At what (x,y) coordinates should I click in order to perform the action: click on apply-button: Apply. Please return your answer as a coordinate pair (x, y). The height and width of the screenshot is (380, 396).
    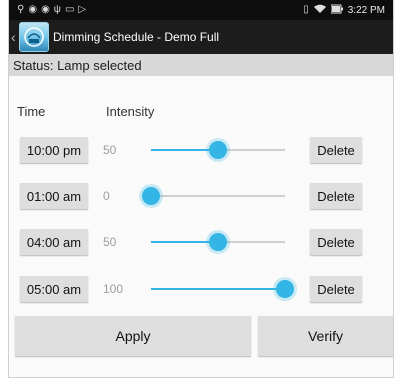
    Looking at the image, I should click on (133, 336).